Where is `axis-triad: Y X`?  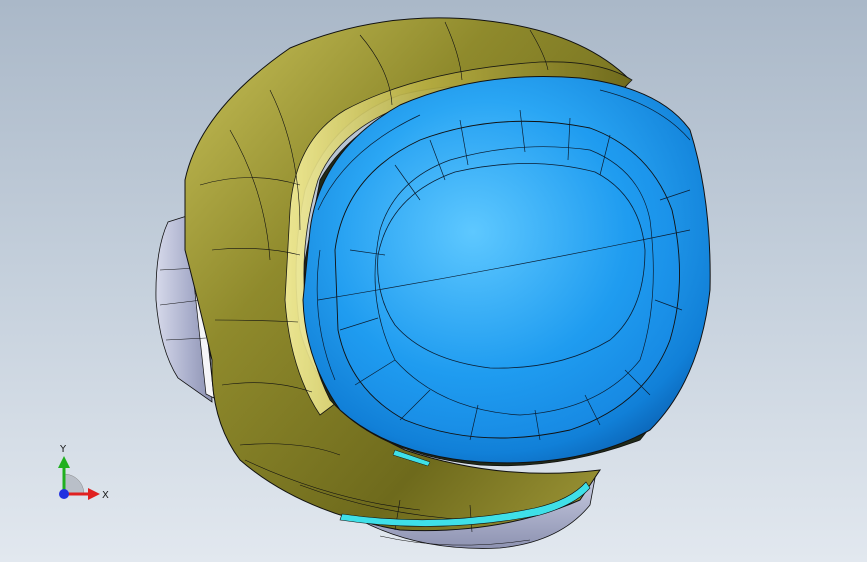 axis-triad: Y X is located at coordinates (84, 476).